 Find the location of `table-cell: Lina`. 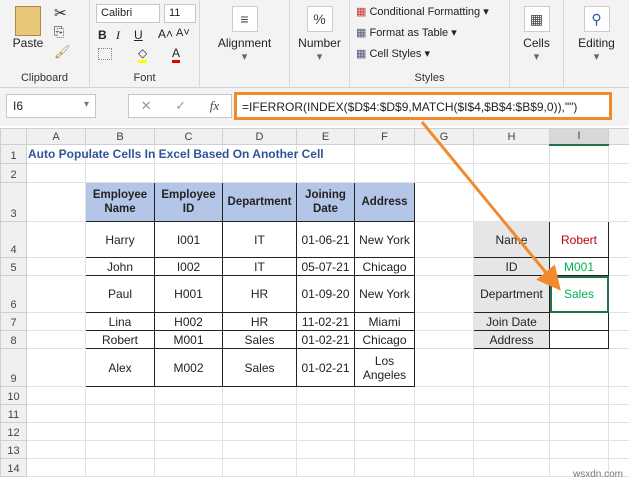

table-cell: Lina is located at coordinates (120, 321).